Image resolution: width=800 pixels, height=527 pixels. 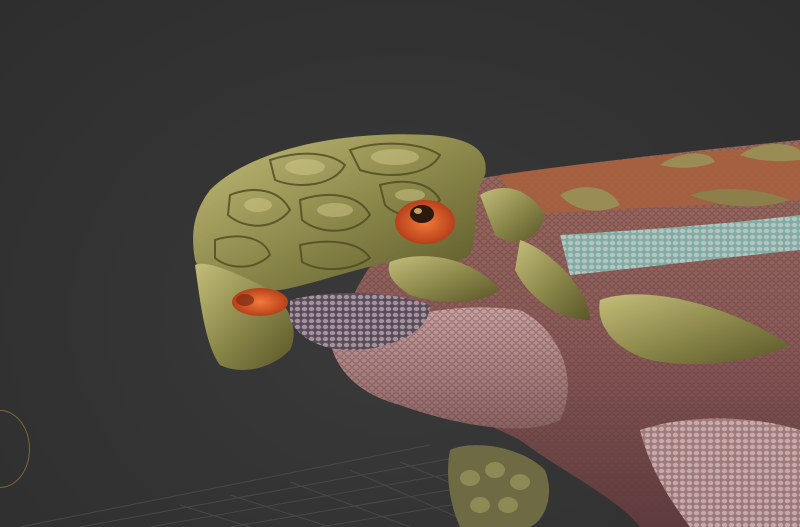 I want to click on foreleg, so click(x=499, y=486).